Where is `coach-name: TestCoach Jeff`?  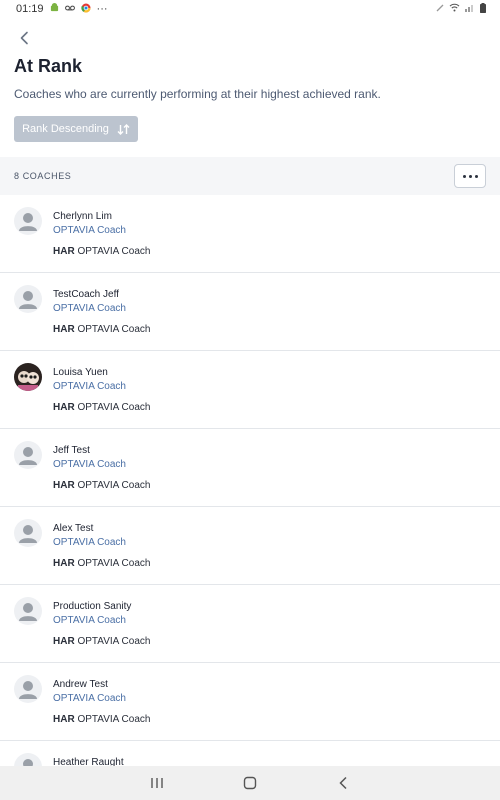 coach-name: TestCoach Jeff is located at coordinates (86, 294).